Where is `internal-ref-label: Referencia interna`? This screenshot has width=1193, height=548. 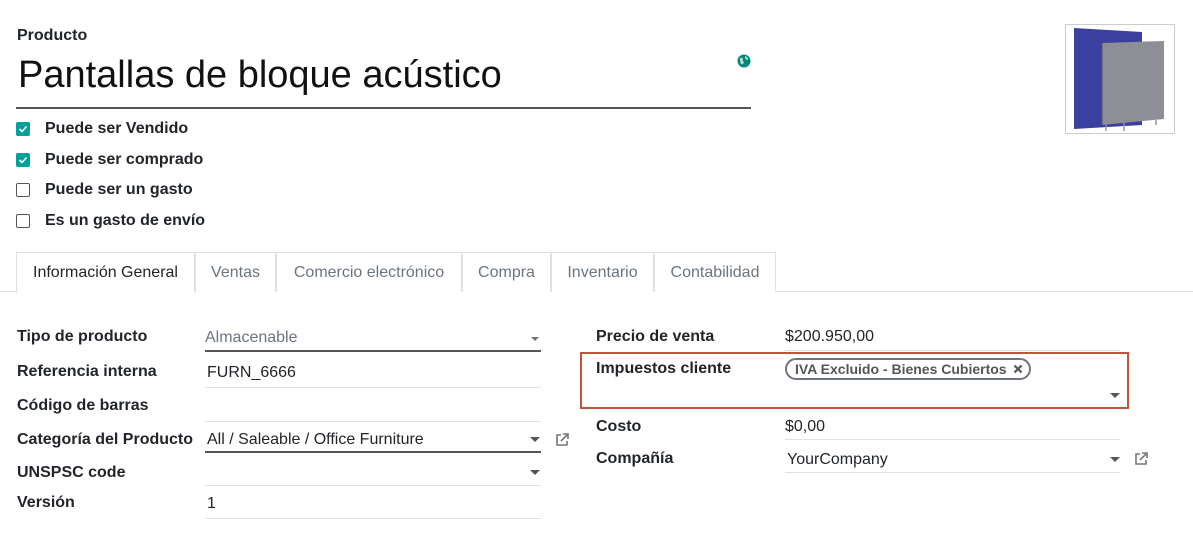 internal-ref-label: Referencia interna is located at coordinates (87, 371).